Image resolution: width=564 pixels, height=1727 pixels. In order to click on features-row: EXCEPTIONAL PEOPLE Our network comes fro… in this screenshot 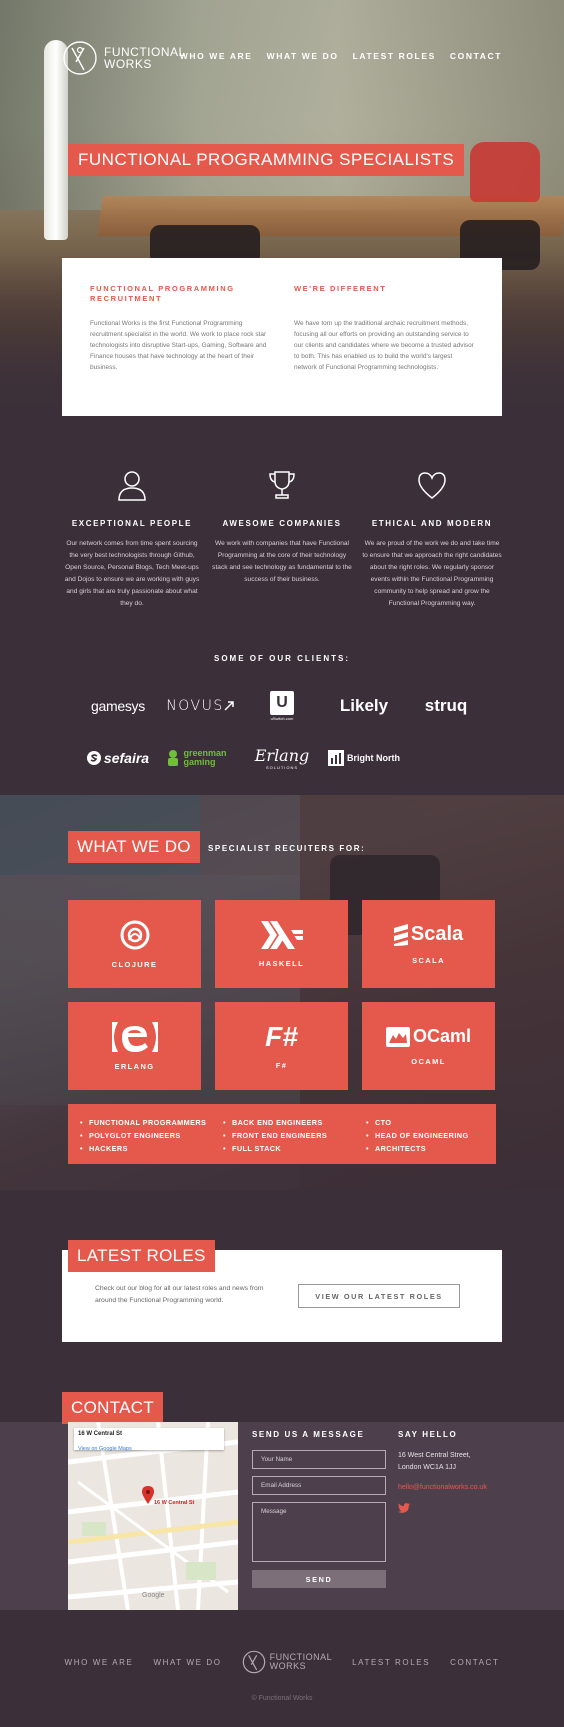, I will do `click(282, 537)`.